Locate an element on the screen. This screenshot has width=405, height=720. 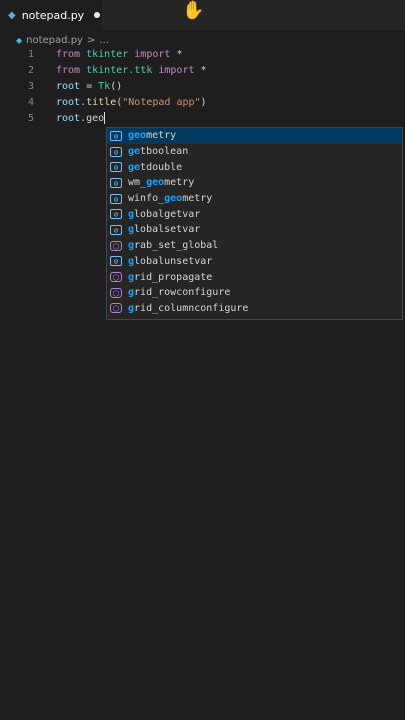
line-number: 4 is located at coordinates (30, 102).